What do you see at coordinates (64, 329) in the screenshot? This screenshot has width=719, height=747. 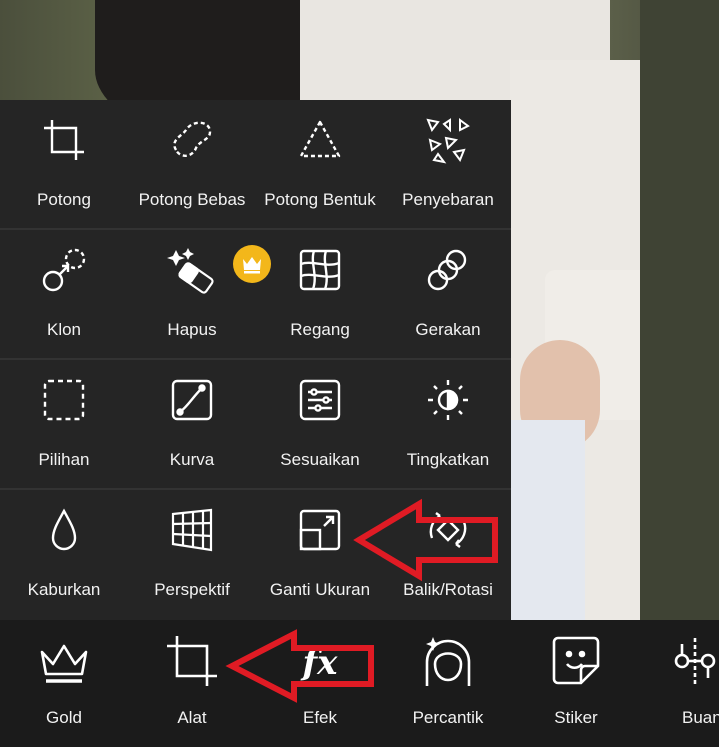 I see `tool-label: Klon` at bounding box center [64, 329].